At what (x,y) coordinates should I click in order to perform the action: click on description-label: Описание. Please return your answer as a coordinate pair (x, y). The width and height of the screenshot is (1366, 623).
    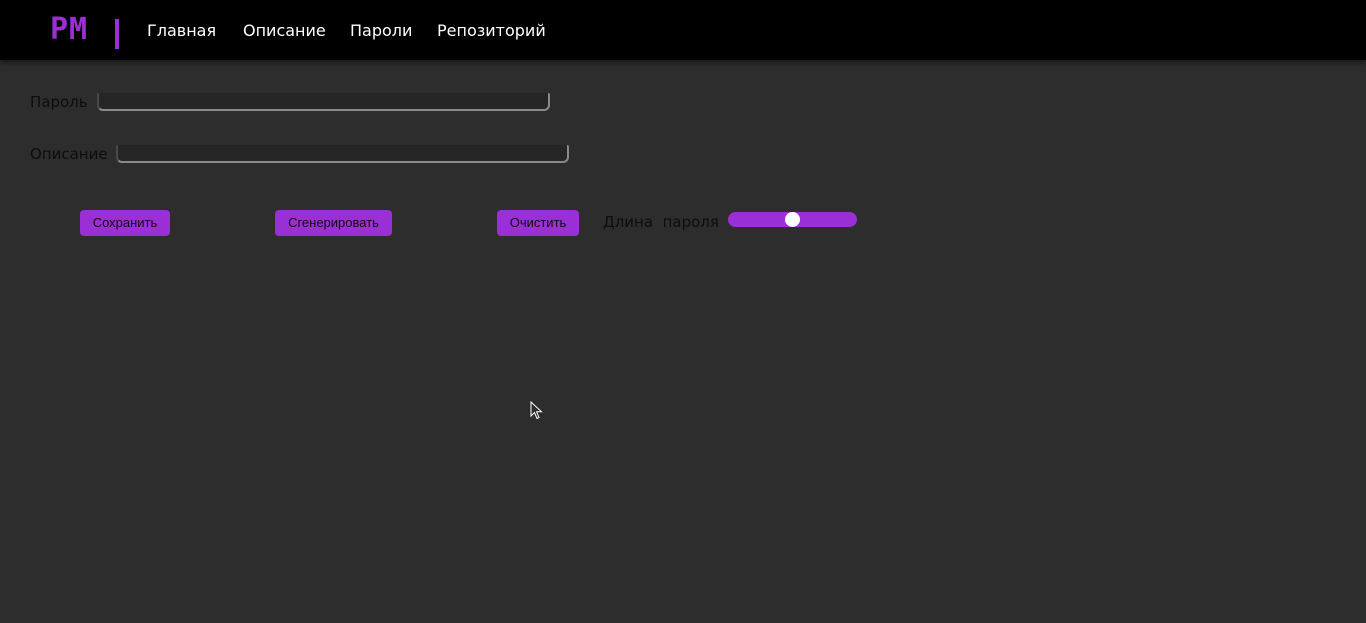
    Looking at the image, I should click on (69, 154).